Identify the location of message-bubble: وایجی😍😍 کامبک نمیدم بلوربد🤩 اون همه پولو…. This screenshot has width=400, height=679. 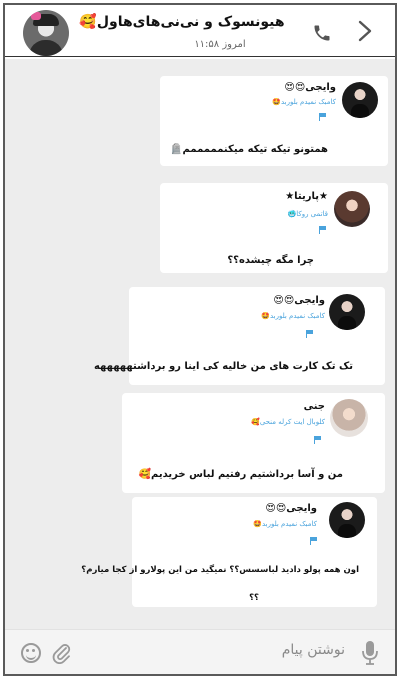
(229, 552).